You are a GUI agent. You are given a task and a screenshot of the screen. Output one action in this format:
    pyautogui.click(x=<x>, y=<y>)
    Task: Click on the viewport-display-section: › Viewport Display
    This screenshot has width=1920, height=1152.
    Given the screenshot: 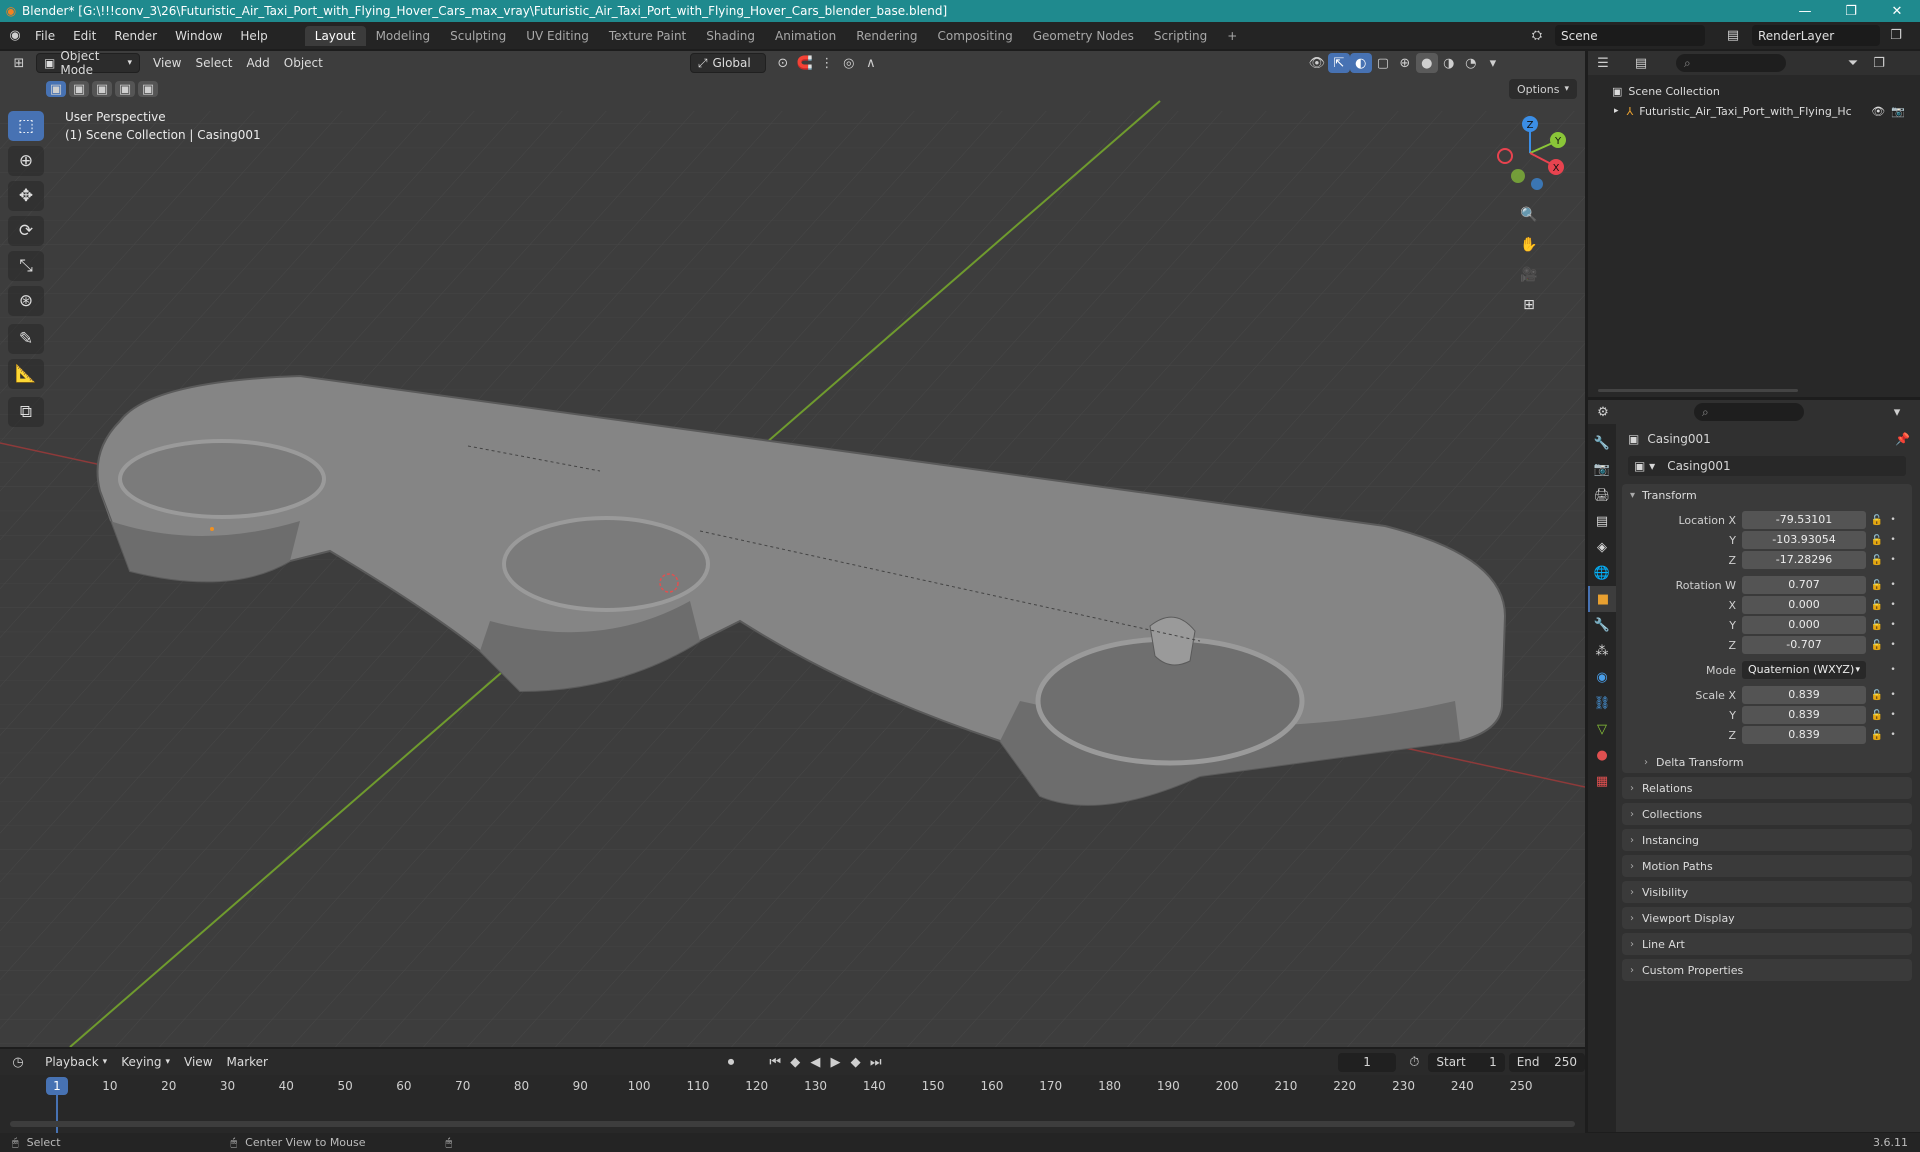 What is the action you would take?
    pyautogui.click(x=1767, y=918)
    